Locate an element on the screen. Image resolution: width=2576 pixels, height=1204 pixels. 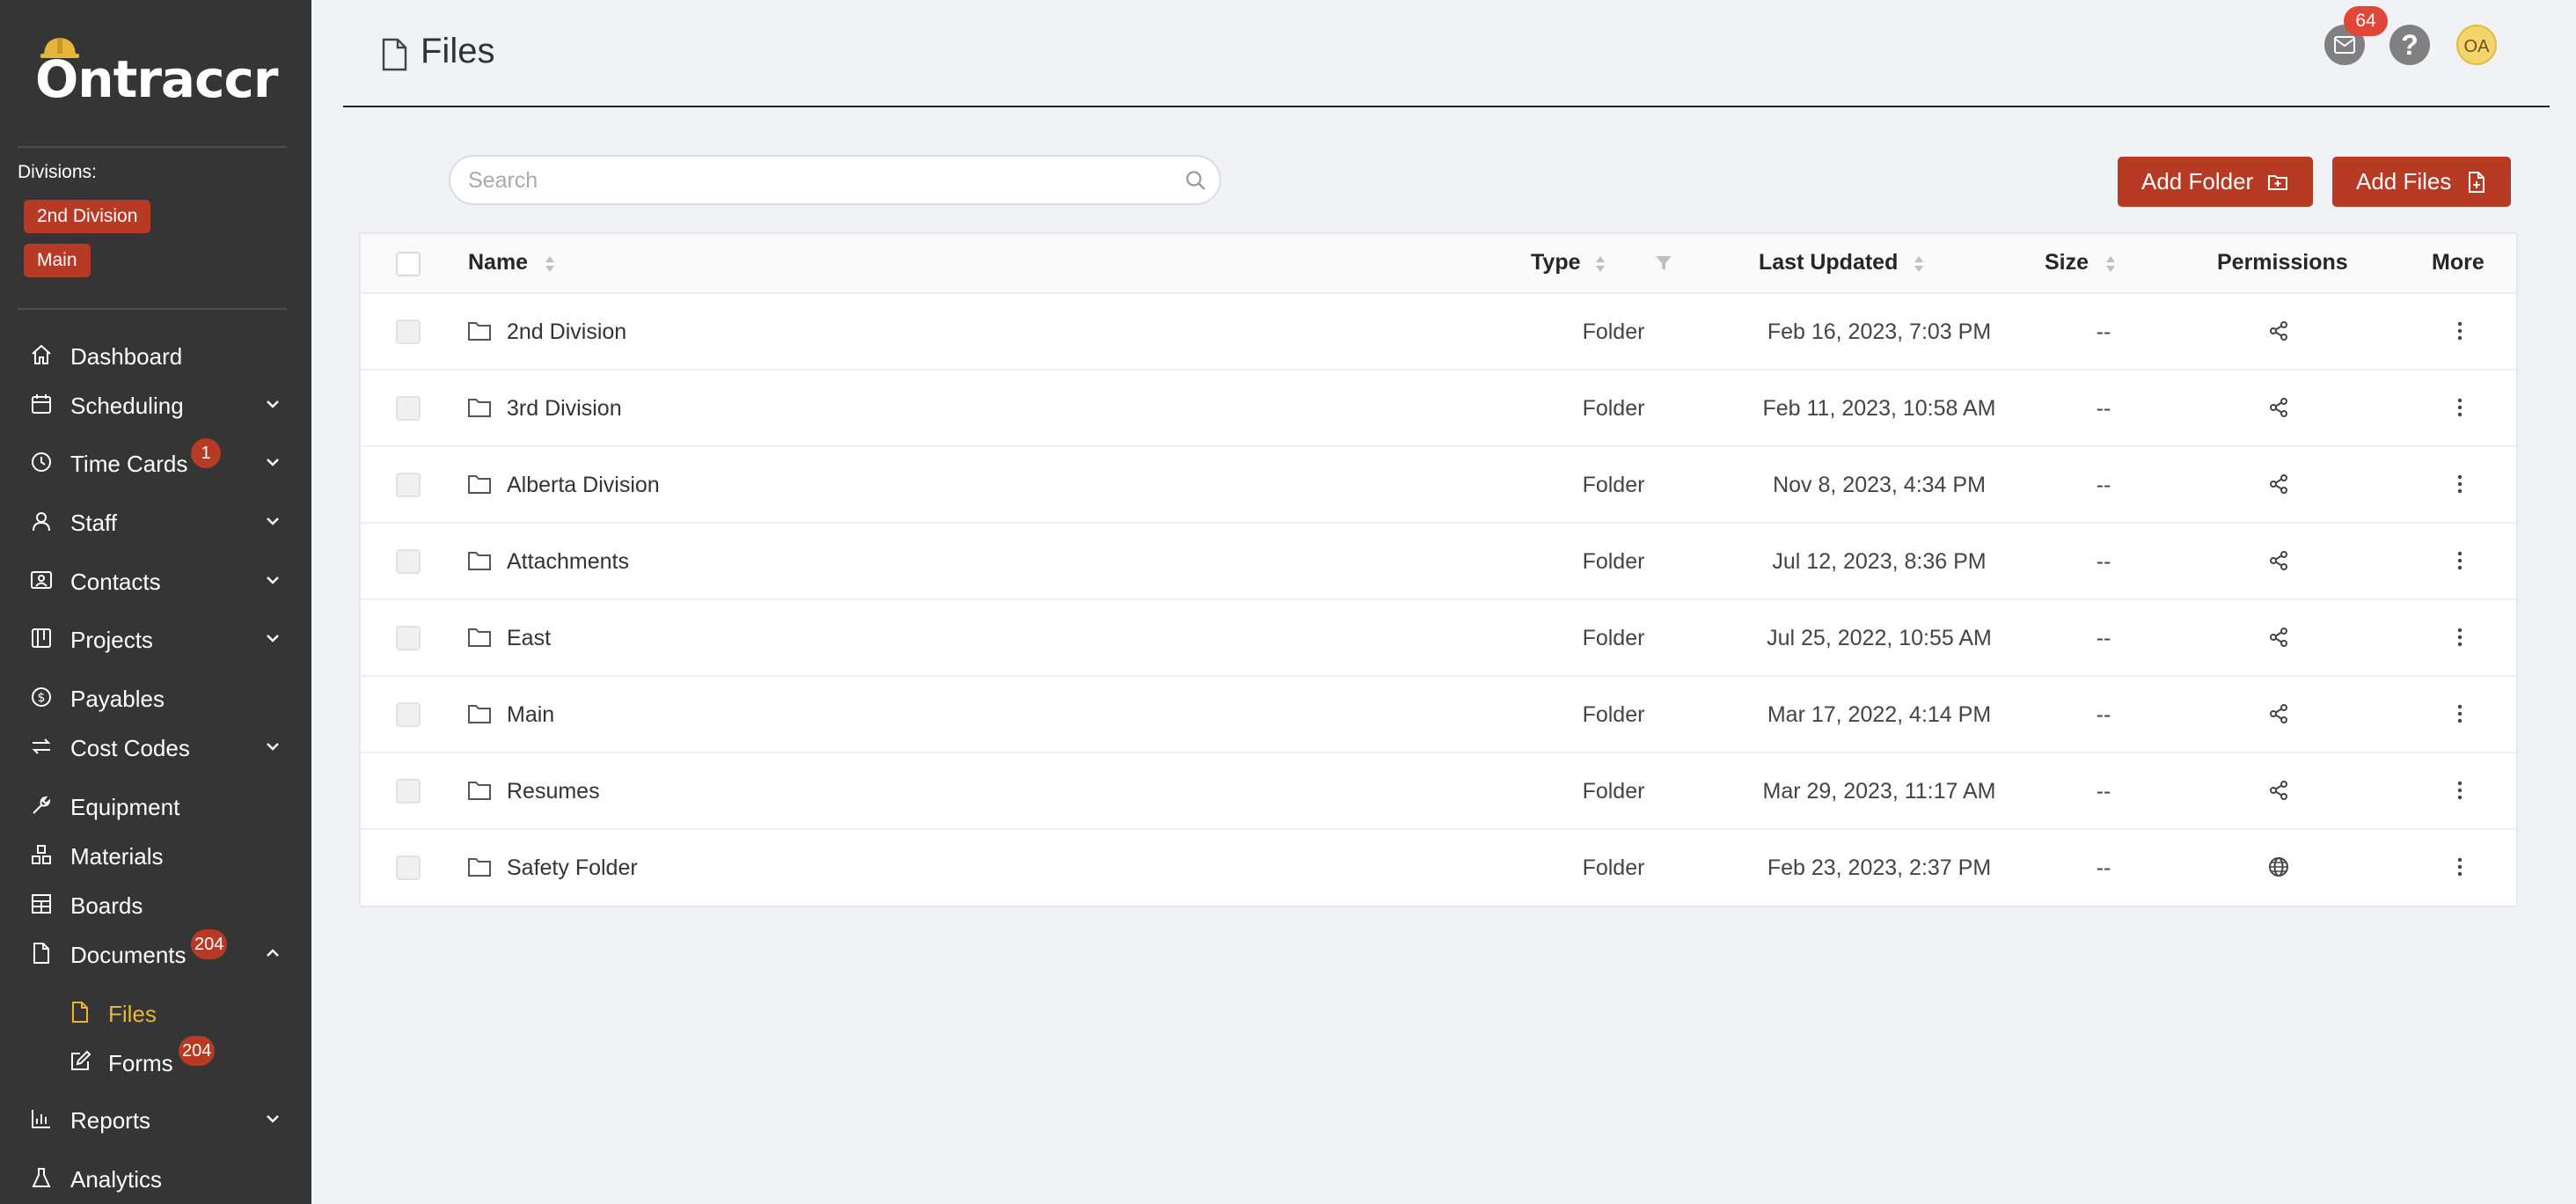
column-header-type: Type is located at coordinates (1556, 262).